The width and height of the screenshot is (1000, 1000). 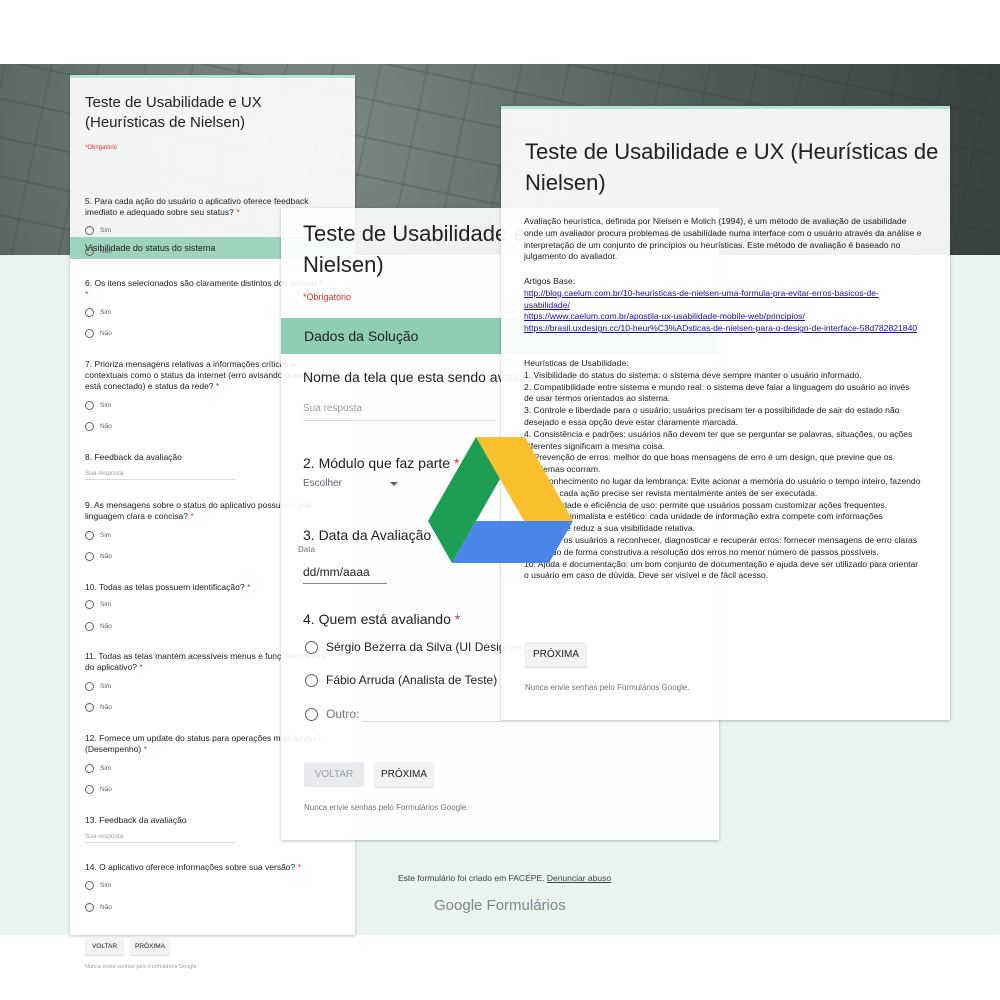 What do you see at coordinates (579, 878) in the screenshot?
I see `report-abuse-link: Denunciar abuso` at bounding box center [579, 878].